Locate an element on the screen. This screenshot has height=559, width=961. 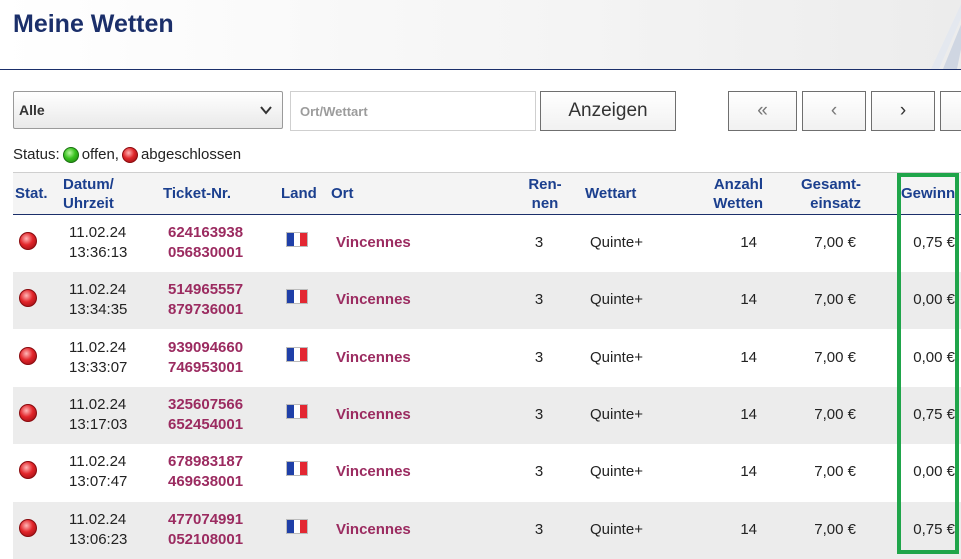
col-rennen-line1: Ren- is located at coordinates (545, 184).